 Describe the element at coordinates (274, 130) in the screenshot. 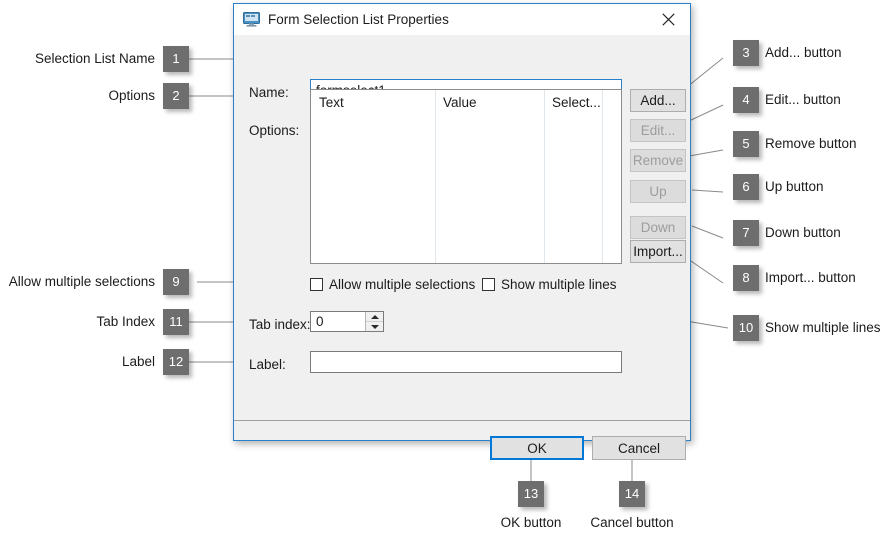

I see `options-label: Options:` at that location.